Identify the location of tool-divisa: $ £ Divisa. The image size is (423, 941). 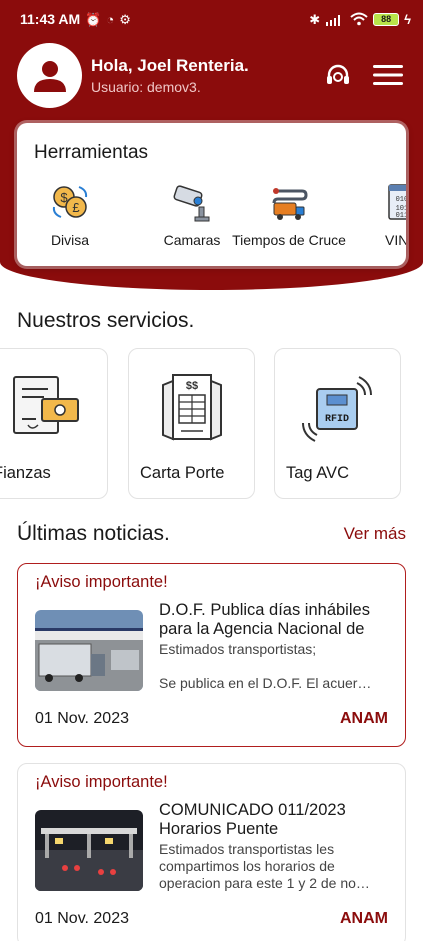
(70, 214).